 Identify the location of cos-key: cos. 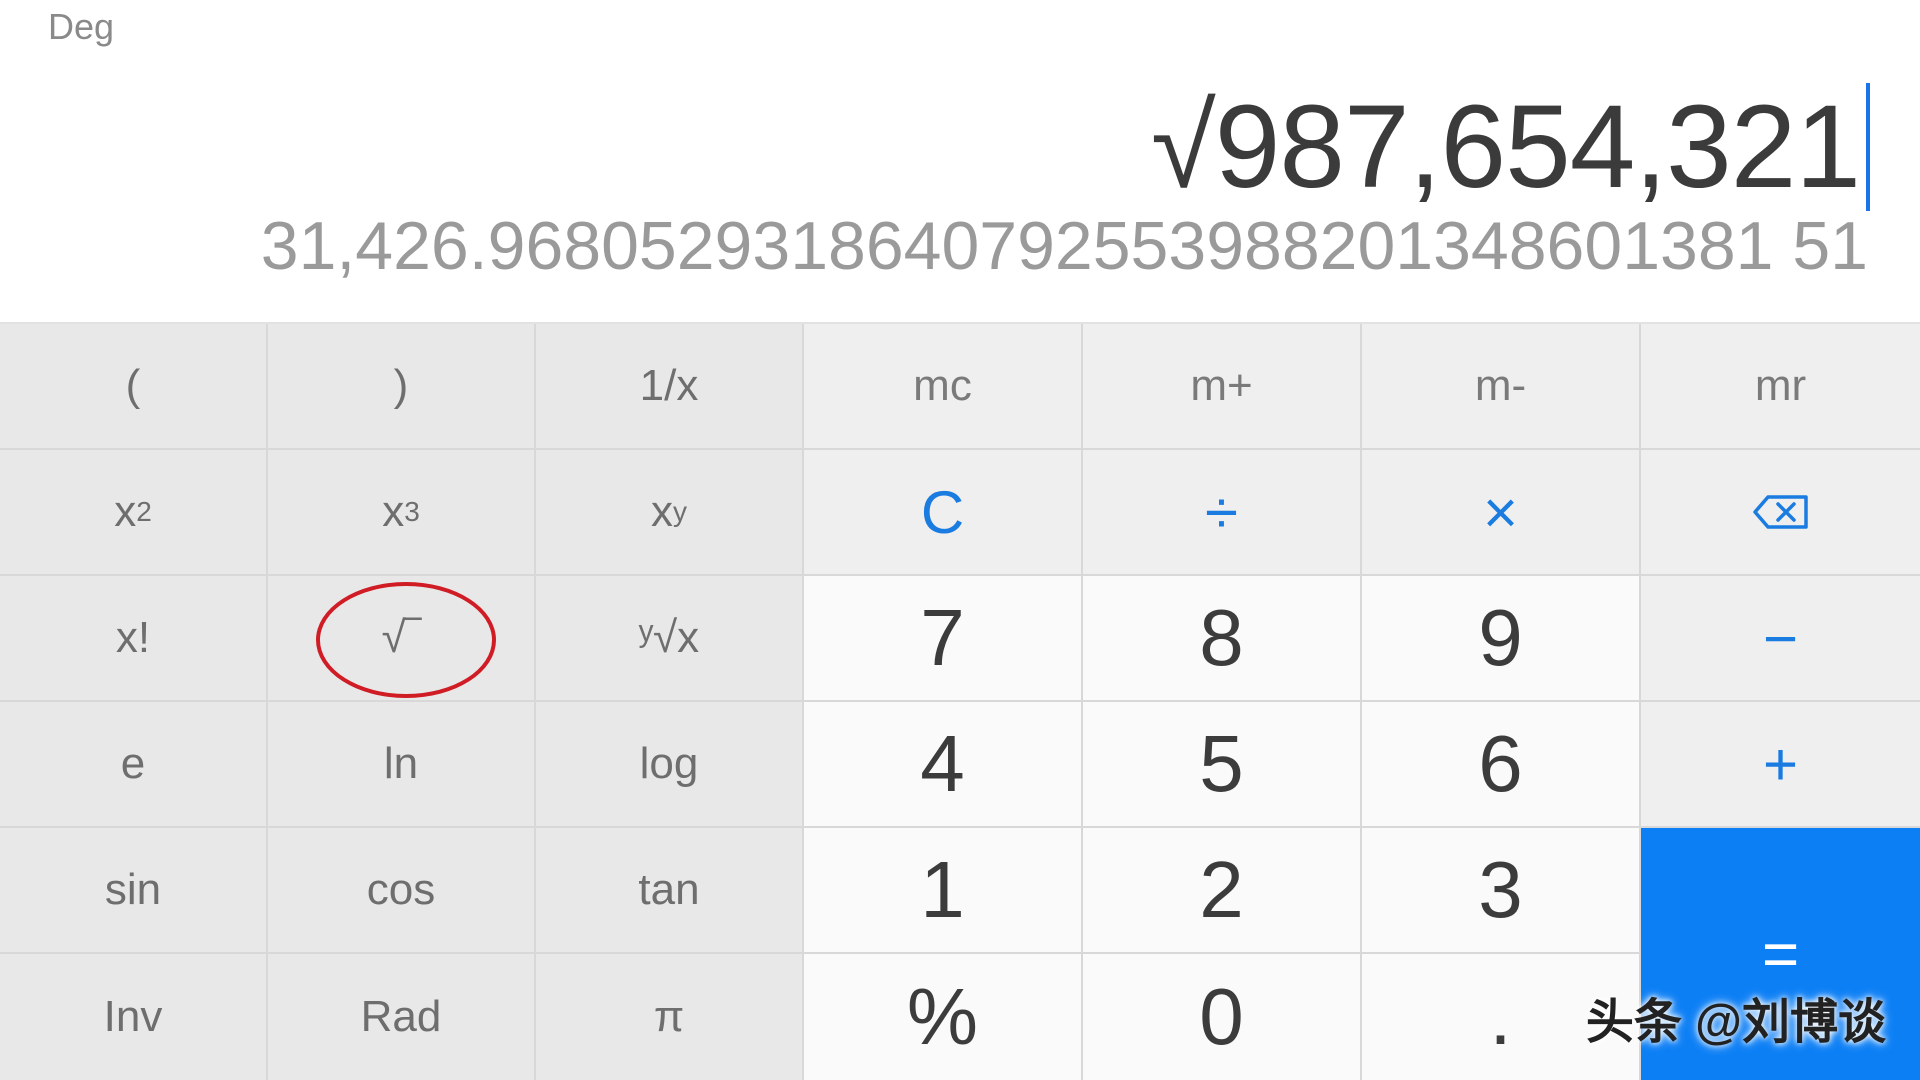
(402, 891).